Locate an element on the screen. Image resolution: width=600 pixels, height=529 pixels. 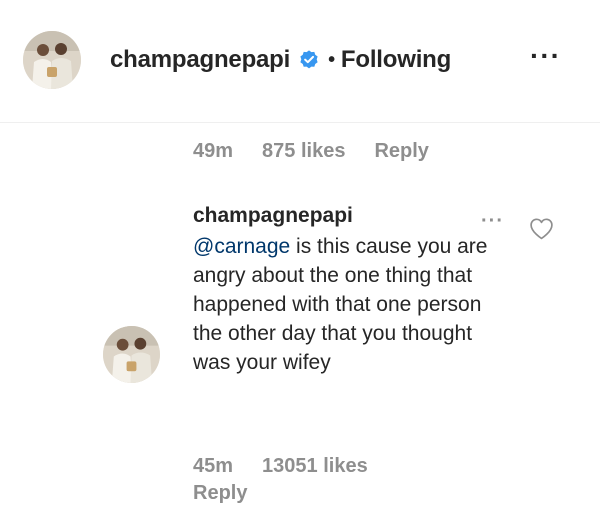
previous-comment-meta: 49m 875 likes Reply is located at coordinates (325, 151).